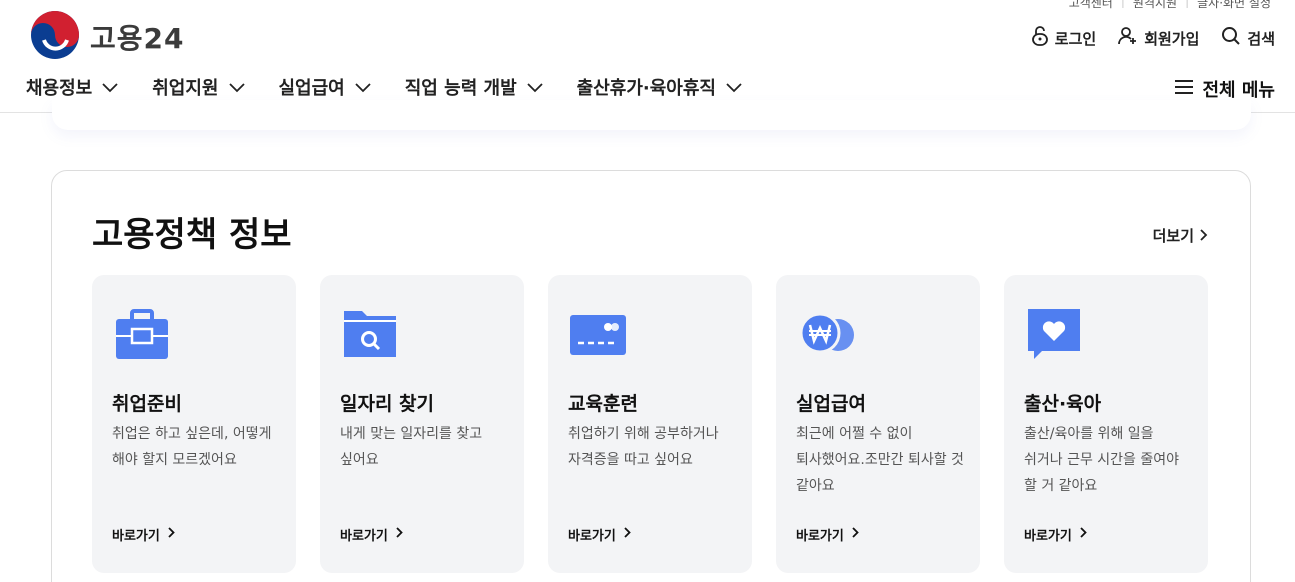 The width and height of the screenshot is (1295, 582). Describe the element at coordinates (55, 37) in the screenshot. I see `taegeuk-logo-icon` at that location.